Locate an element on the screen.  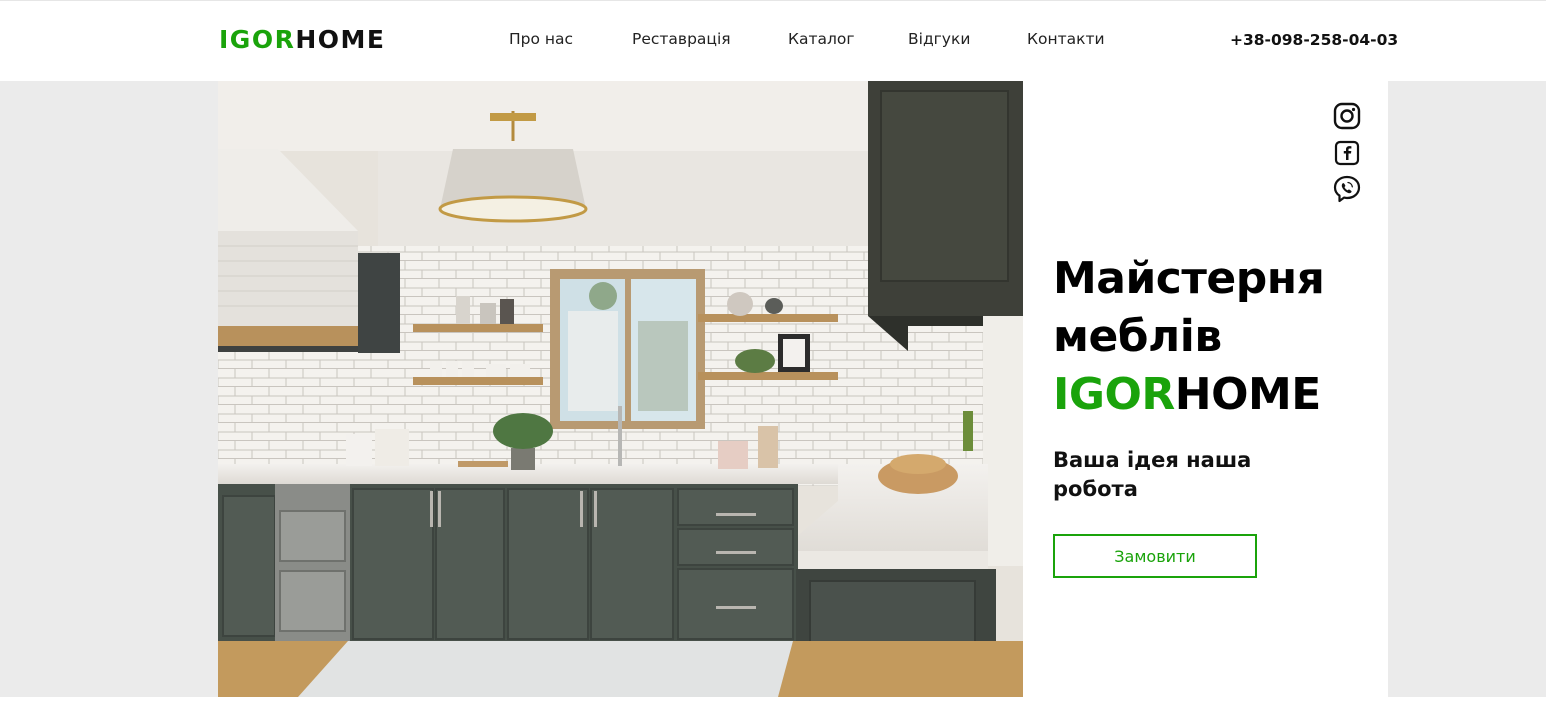
hero-title-line2: меблів is located at coordinates (1137, 336).